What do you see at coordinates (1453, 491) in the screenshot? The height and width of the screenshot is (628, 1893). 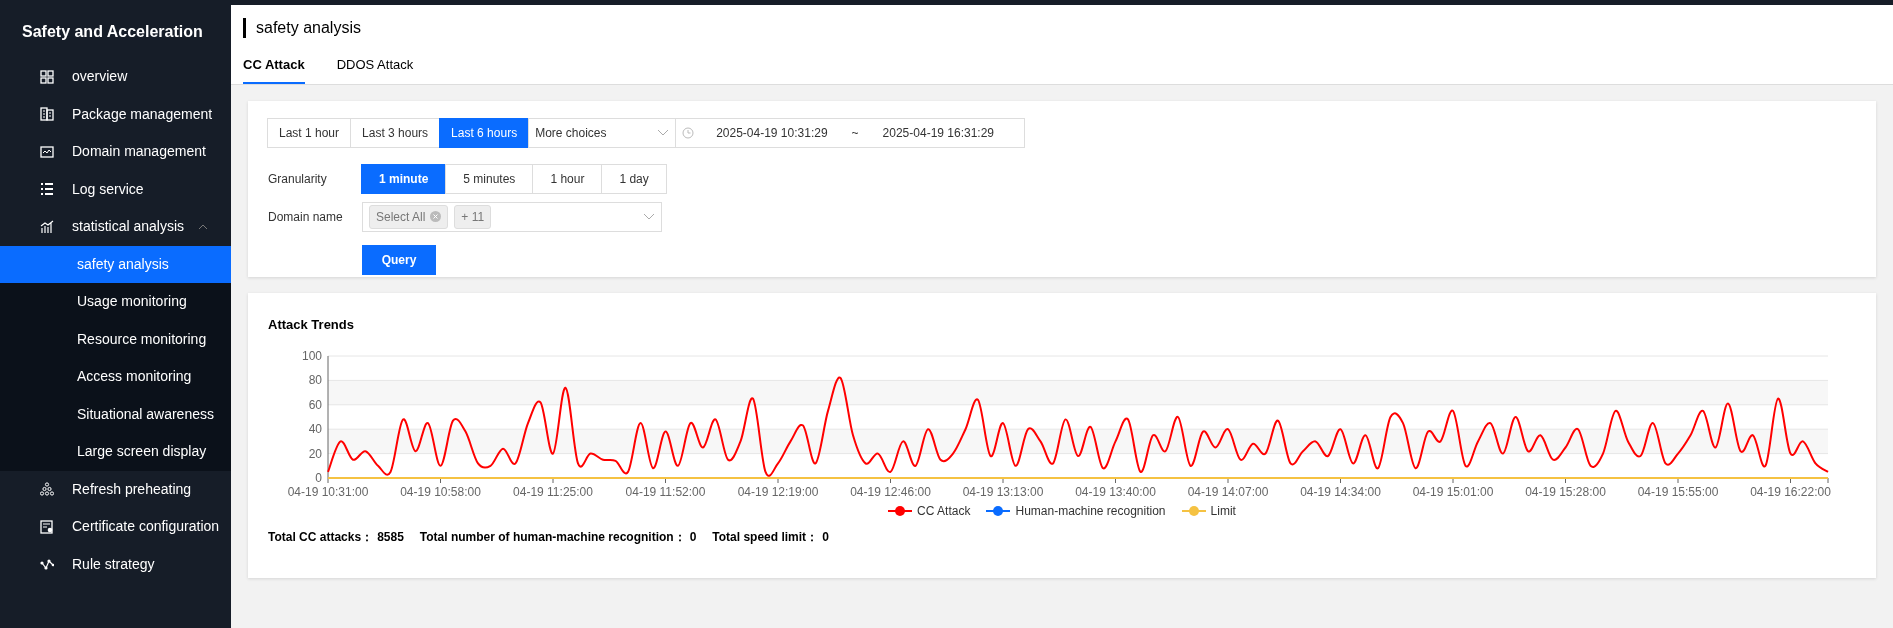 I see `x-axis-label: 04-19 15:01:00` at bounding box center [1453, 491].